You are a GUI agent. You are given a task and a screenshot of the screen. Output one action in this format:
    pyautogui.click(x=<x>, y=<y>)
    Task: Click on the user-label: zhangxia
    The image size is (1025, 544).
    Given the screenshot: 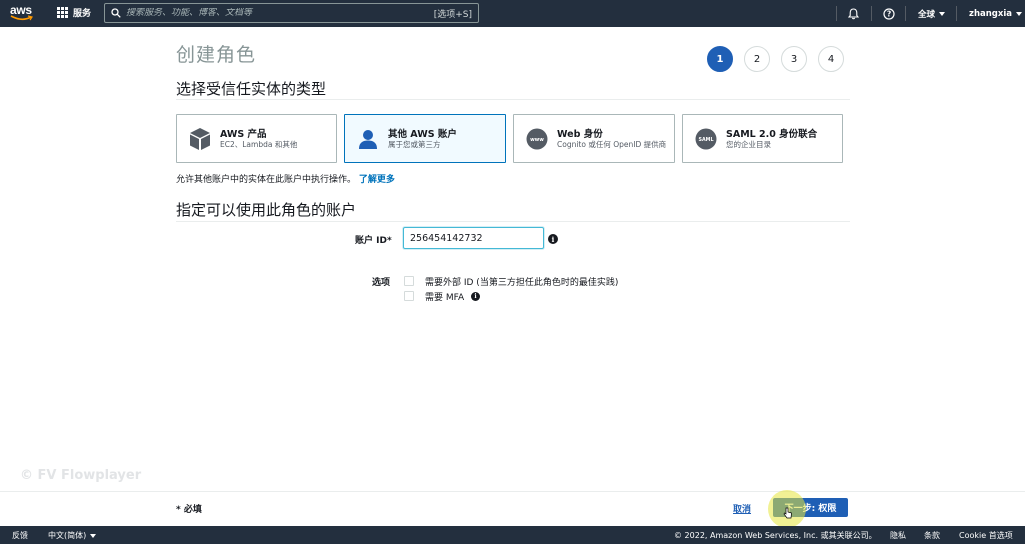 What is the action you would take?
    pyautogui.click(x=991, y=13)
    